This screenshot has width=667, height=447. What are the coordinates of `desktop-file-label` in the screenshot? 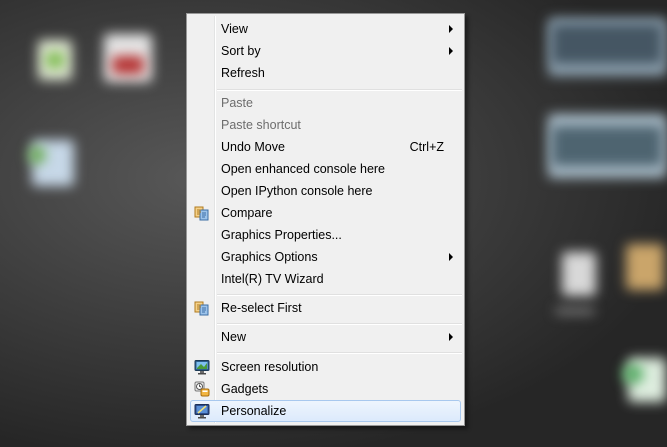 It's located at (575, 311).